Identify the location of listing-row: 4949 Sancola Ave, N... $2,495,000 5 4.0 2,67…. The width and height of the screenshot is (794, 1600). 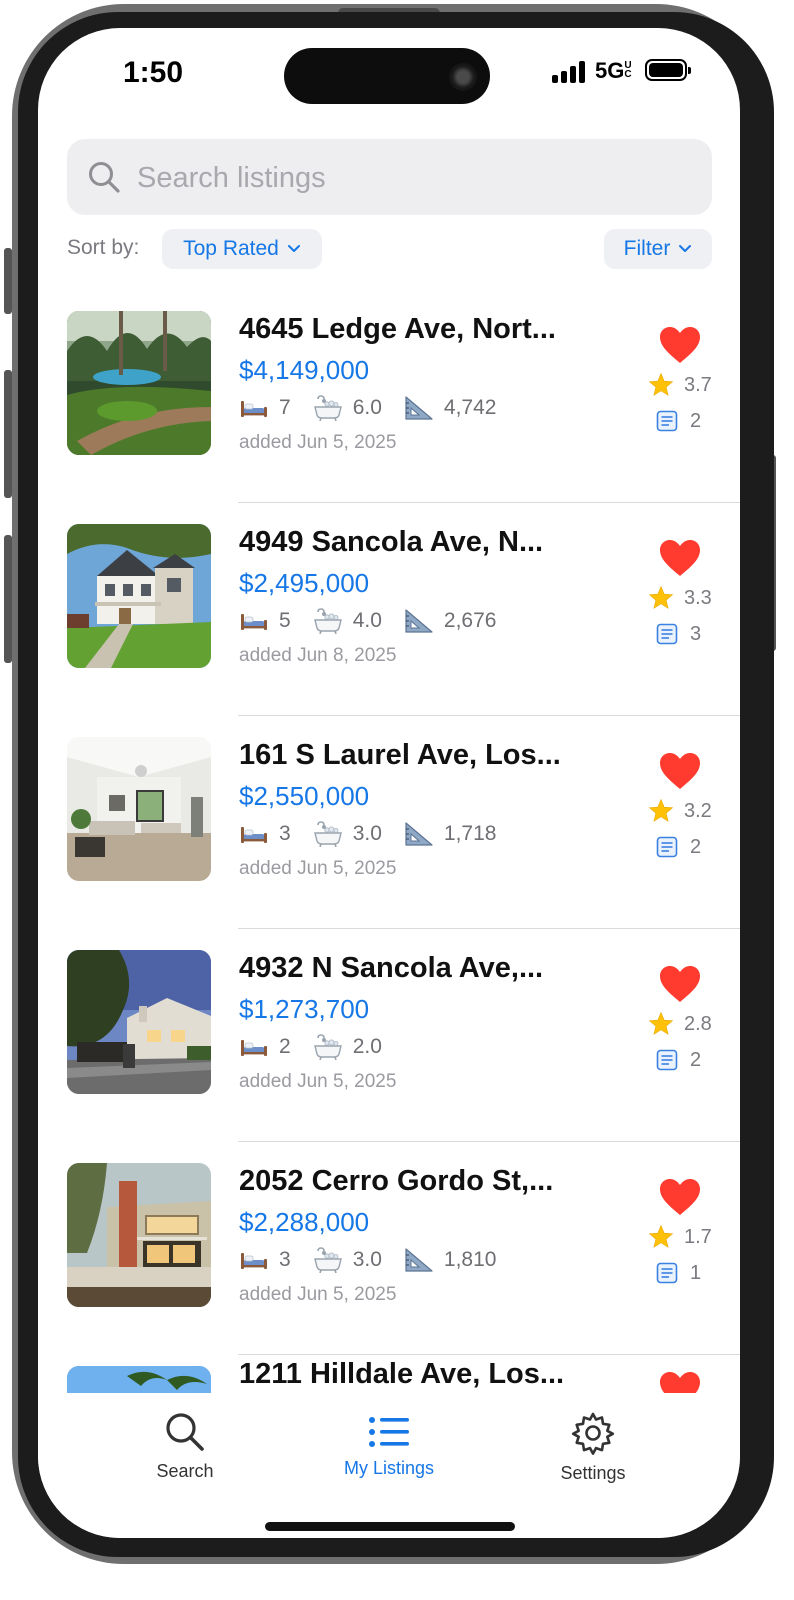
(389, 610).